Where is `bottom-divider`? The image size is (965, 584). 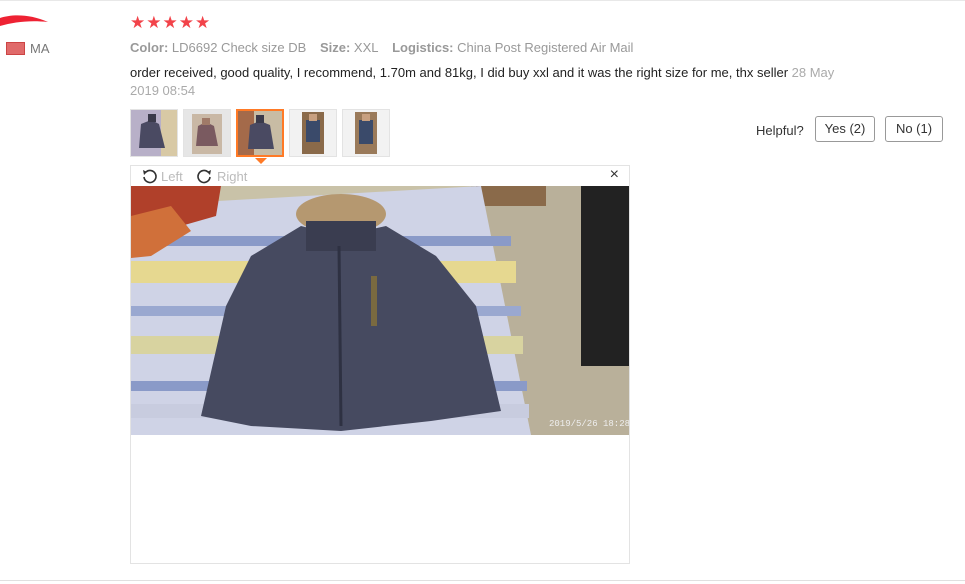
bottom-divider is located at coordinates (482, 580).